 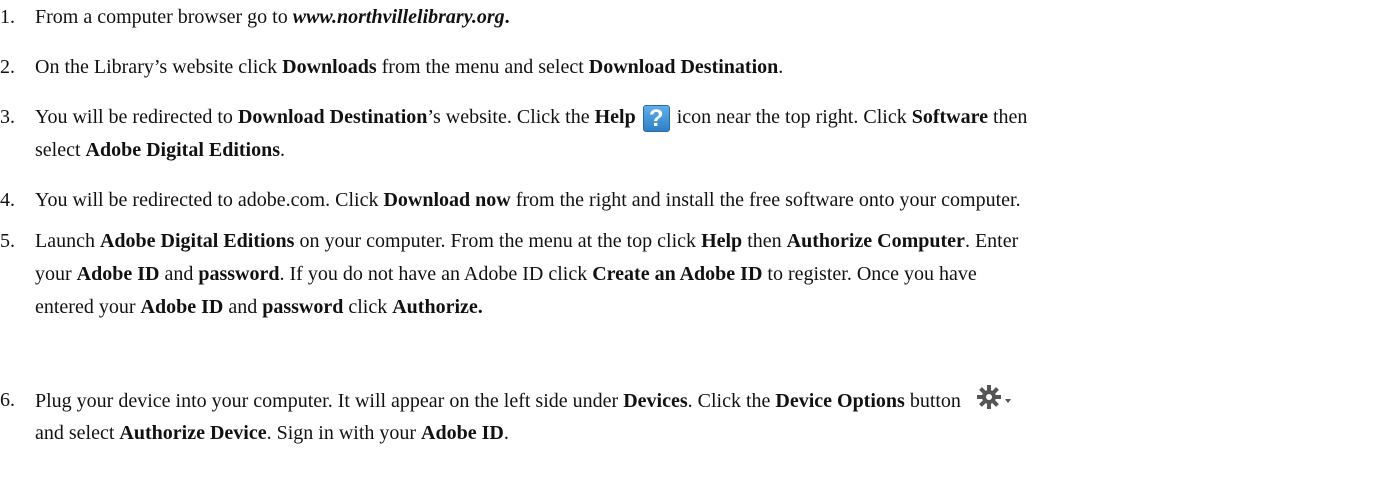 I want to click on library-url: www.northvillelibrary.org, so click(x=398, y=17).